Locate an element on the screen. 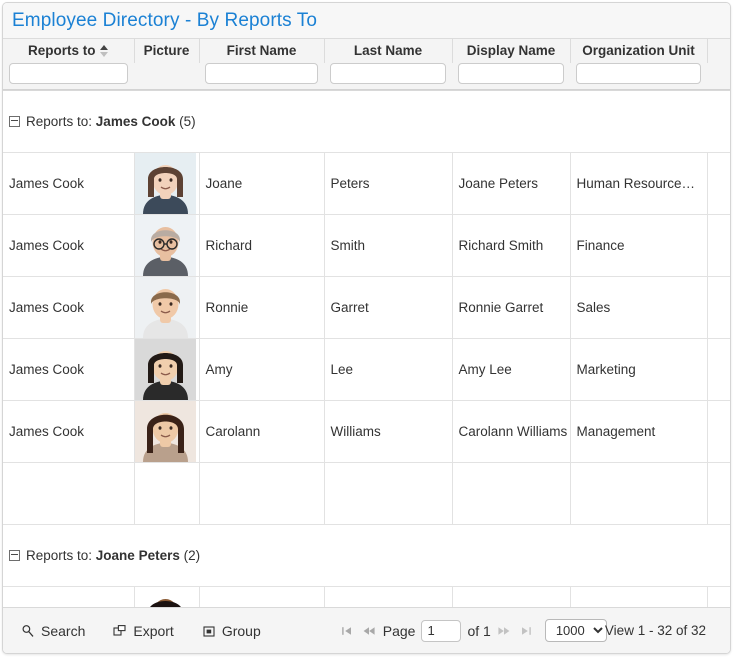  column-header-picture-label: Picture is located at coordinates (166, 50).